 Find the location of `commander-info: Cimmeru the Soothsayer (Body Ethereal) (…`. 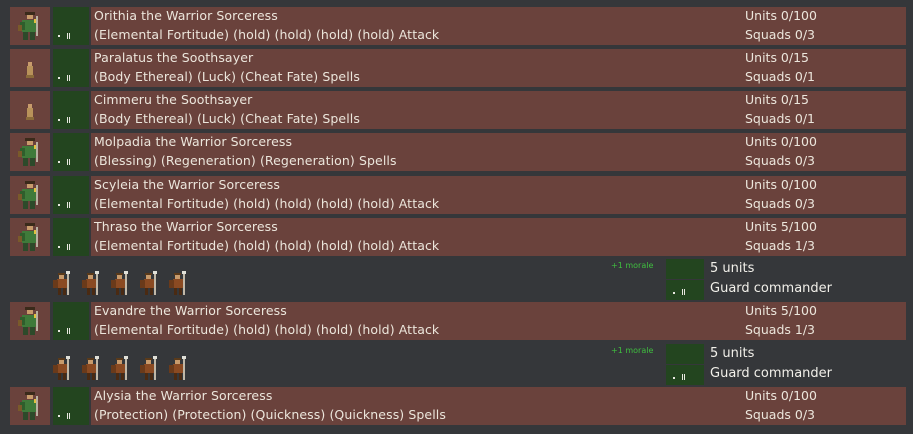

commander-info: Cimmeru the Soothsayer (Body Ethereal) (… is located at coordinates (498, 110).